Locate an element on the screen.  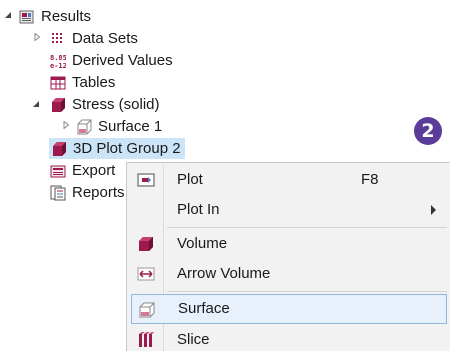
number-icon: 8.85 e-12 is located at coordinates (58, 61).